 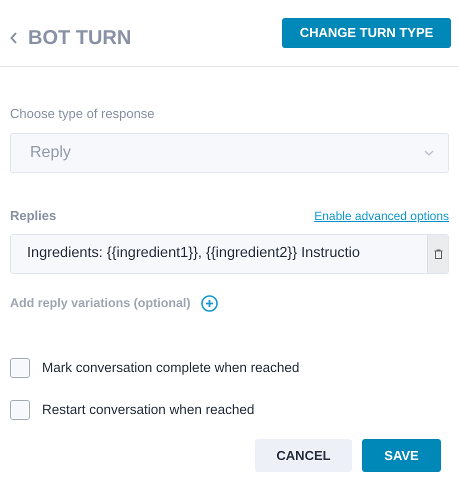 I want to click on replies-label: Replies, so click(x=33, y=215).